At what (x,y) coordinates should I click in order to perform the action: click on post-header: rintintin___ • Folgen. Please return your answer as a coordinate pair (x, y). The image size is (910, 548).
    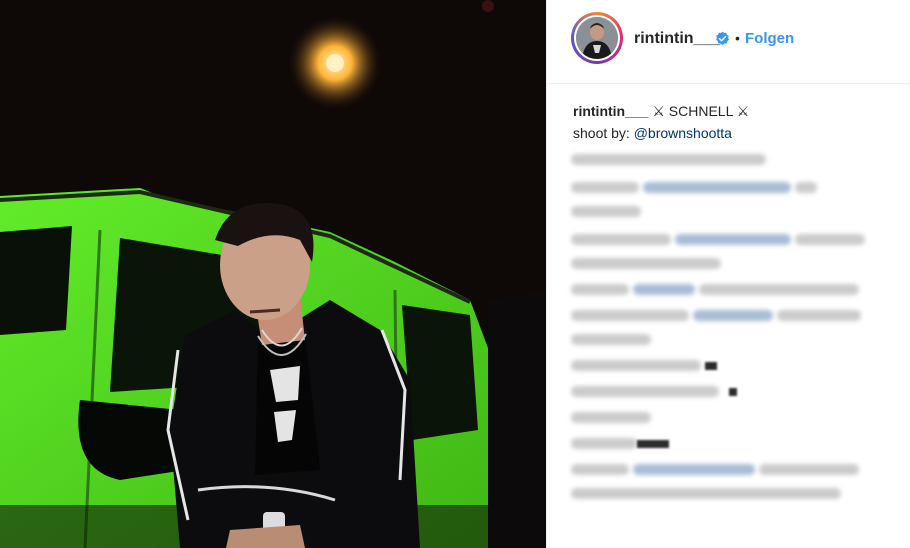
    Looking at the image, I should click on (728, 42).